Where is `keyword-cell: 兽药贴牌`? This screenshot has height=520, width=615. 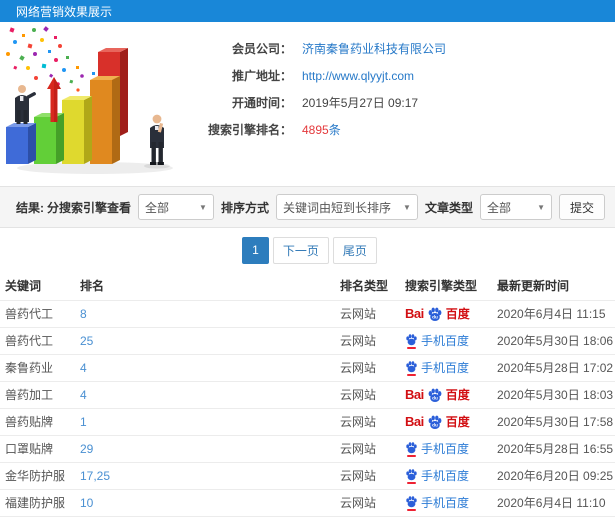 keyword-cell: 兽药贴牌 is located at coordinates (37, 421).